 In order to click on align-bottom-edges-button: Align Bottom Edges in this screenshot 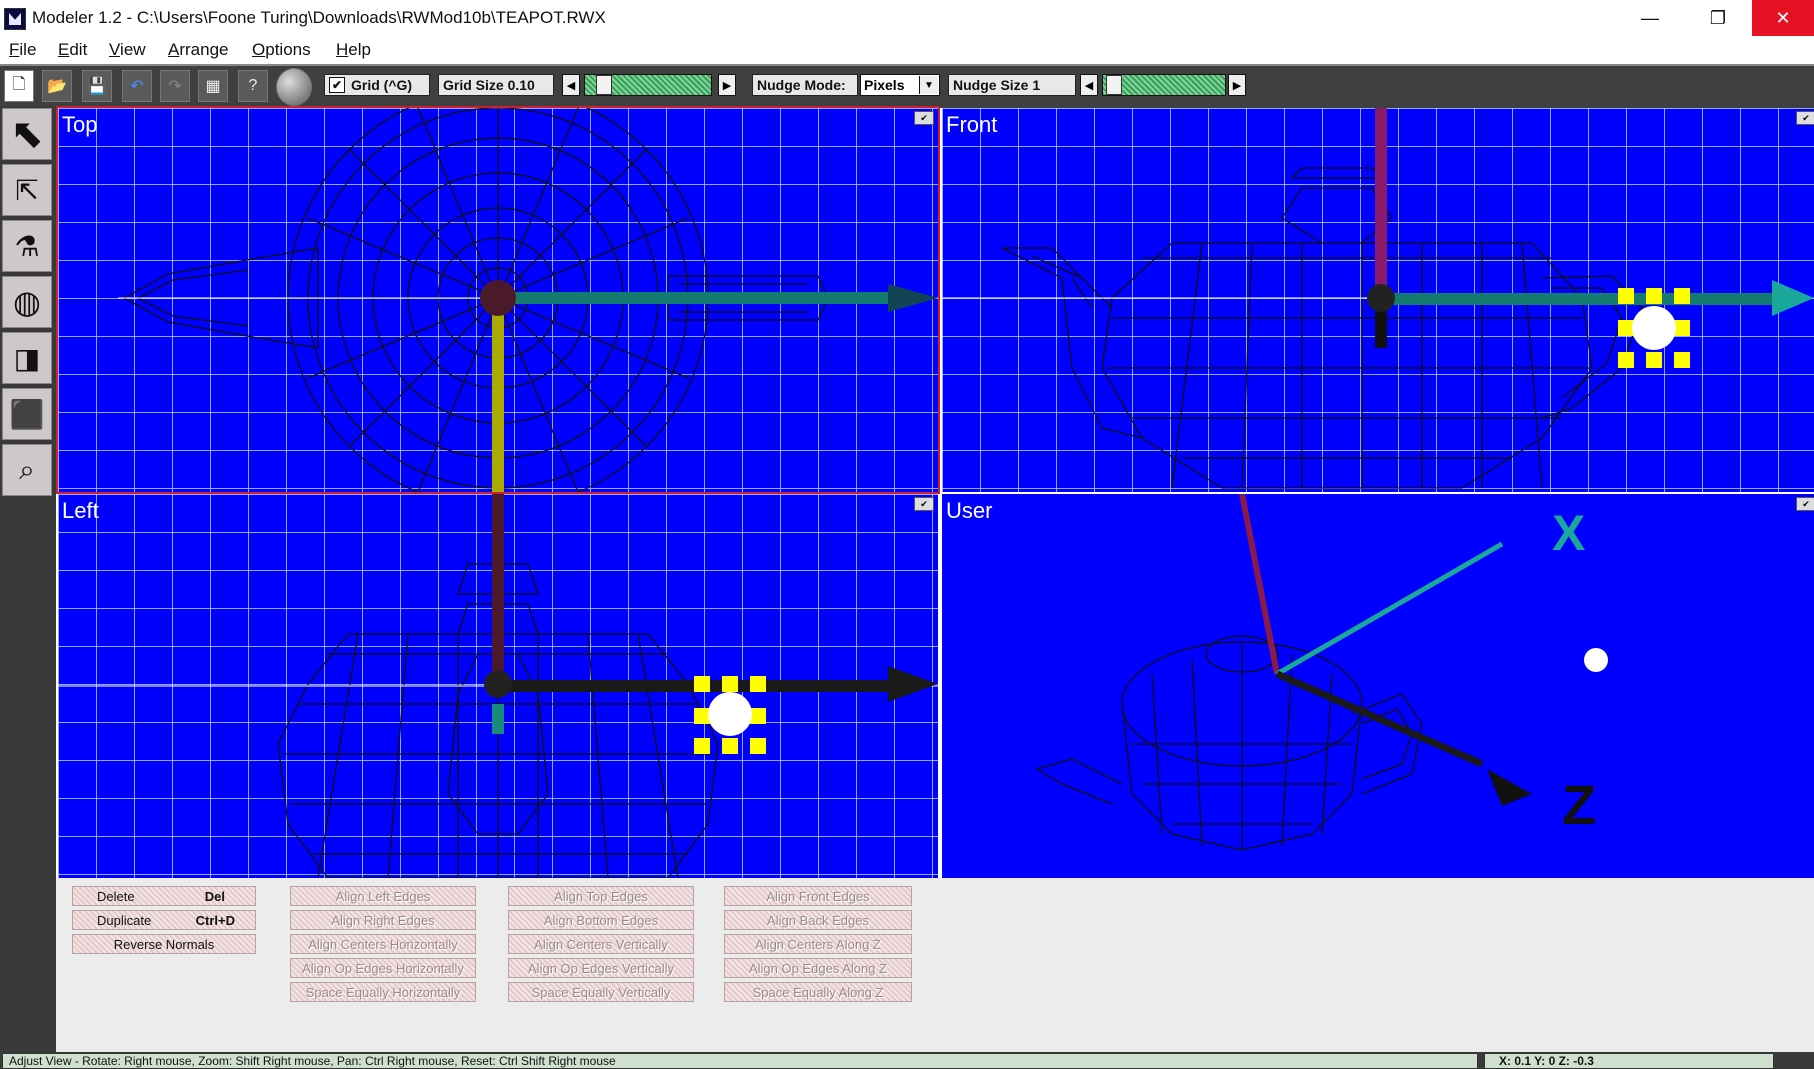, I will do `click(601, 920)`.